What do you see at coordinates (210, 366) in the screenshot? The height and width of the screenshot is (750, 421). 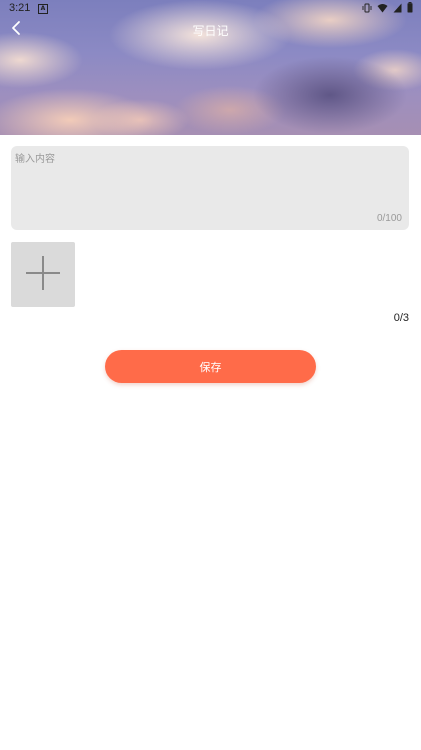 I see `save-button: 保存` at bounding box center [210, 366].